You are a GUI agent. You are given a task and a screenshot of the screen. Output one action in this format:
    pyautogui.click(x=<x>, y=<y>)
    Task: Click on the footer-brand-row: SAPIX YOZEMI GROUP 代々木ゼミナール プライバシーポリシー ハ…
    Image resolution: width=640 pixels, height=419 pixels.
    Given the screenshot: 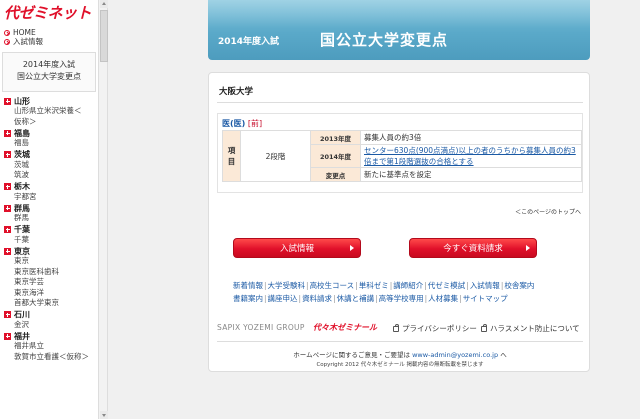 What is the action you would take?
    pyautogui.click(x=400, y=328)
    